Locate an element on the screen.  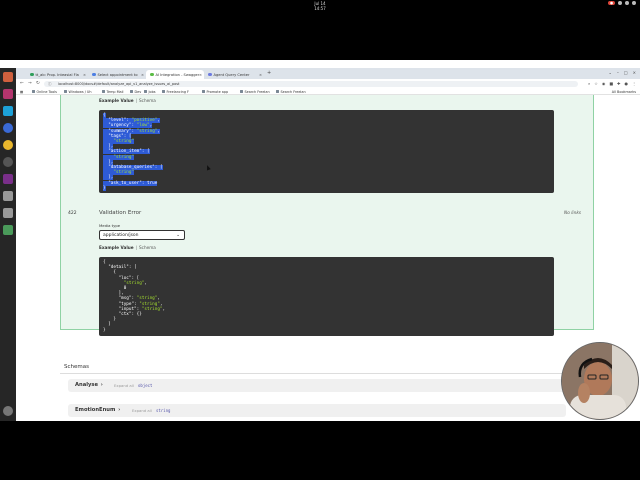
tab-label: Select appointment to is located at coordinates (117, 74).